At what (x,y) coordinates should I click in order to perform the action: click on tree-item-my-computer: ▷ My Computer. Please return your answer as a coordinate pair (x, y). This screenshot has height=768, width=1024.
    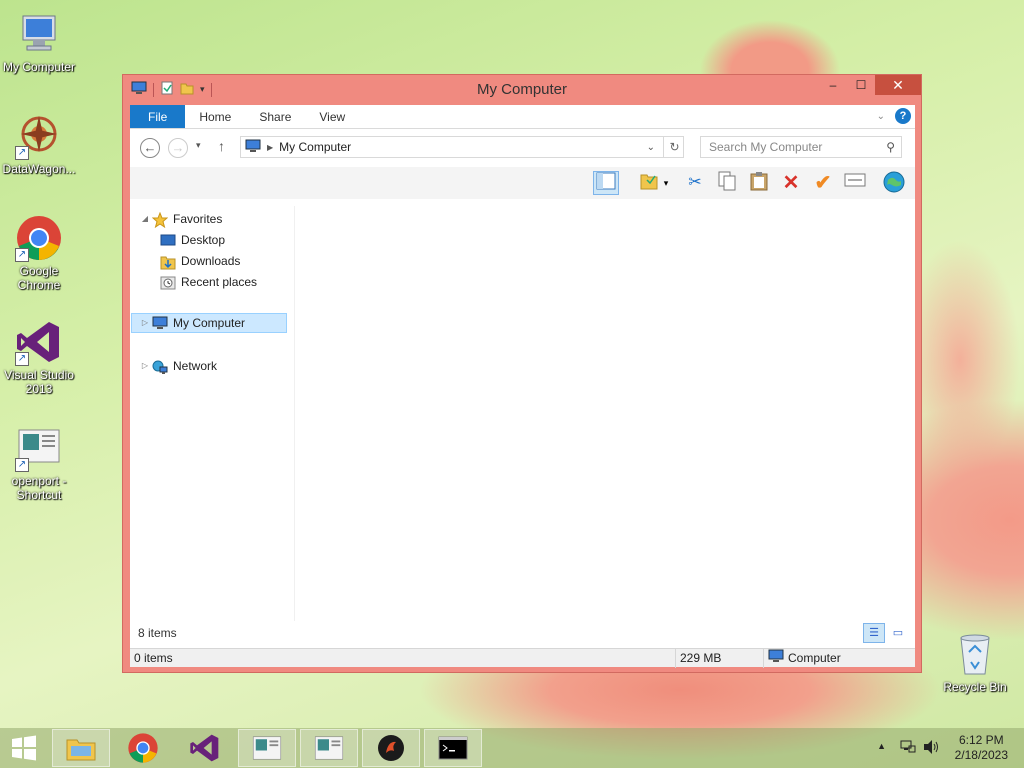
    Looking at the image, I should click on (209, 323).